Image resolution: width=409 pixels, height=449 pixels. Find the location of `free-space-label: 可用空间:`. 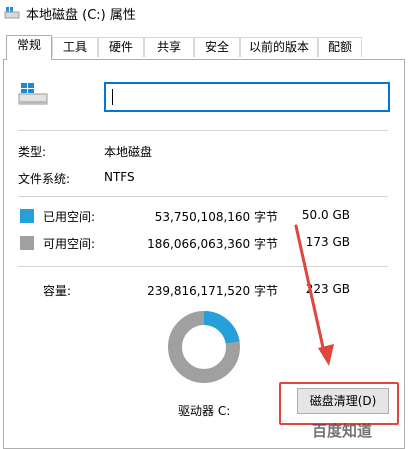

free-space-label: 可用空间: is located at coordinates (69, 244).